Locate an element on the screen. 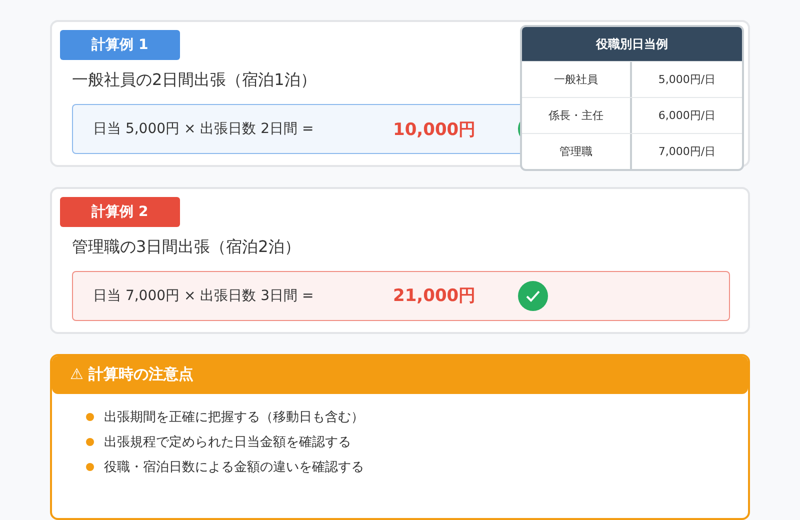 Image resolution: width=800 pixels, height=520 pixels. example-badge: 計算例 1 is located at coordinates (120, 45).